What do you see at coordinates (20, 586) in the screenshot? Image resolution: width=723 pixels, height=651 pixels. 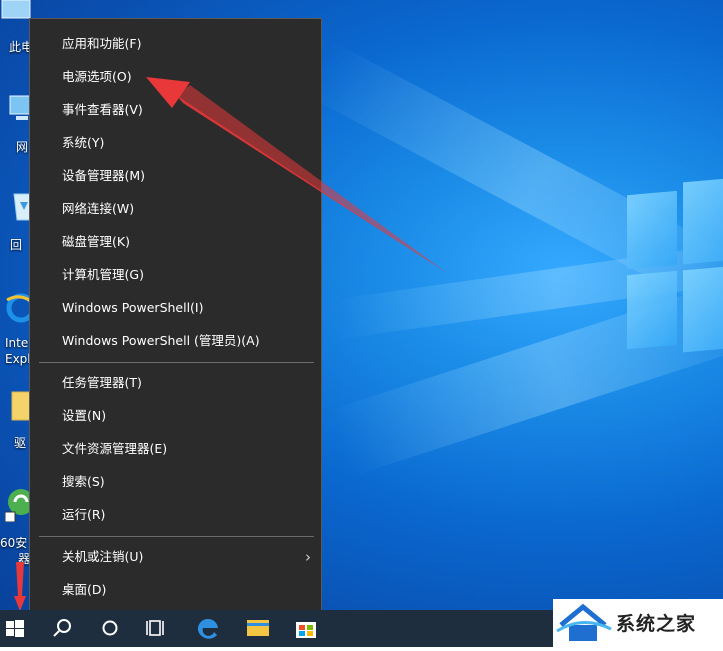 I see `start-annotation-arrow` at bounding box center [20, 586].